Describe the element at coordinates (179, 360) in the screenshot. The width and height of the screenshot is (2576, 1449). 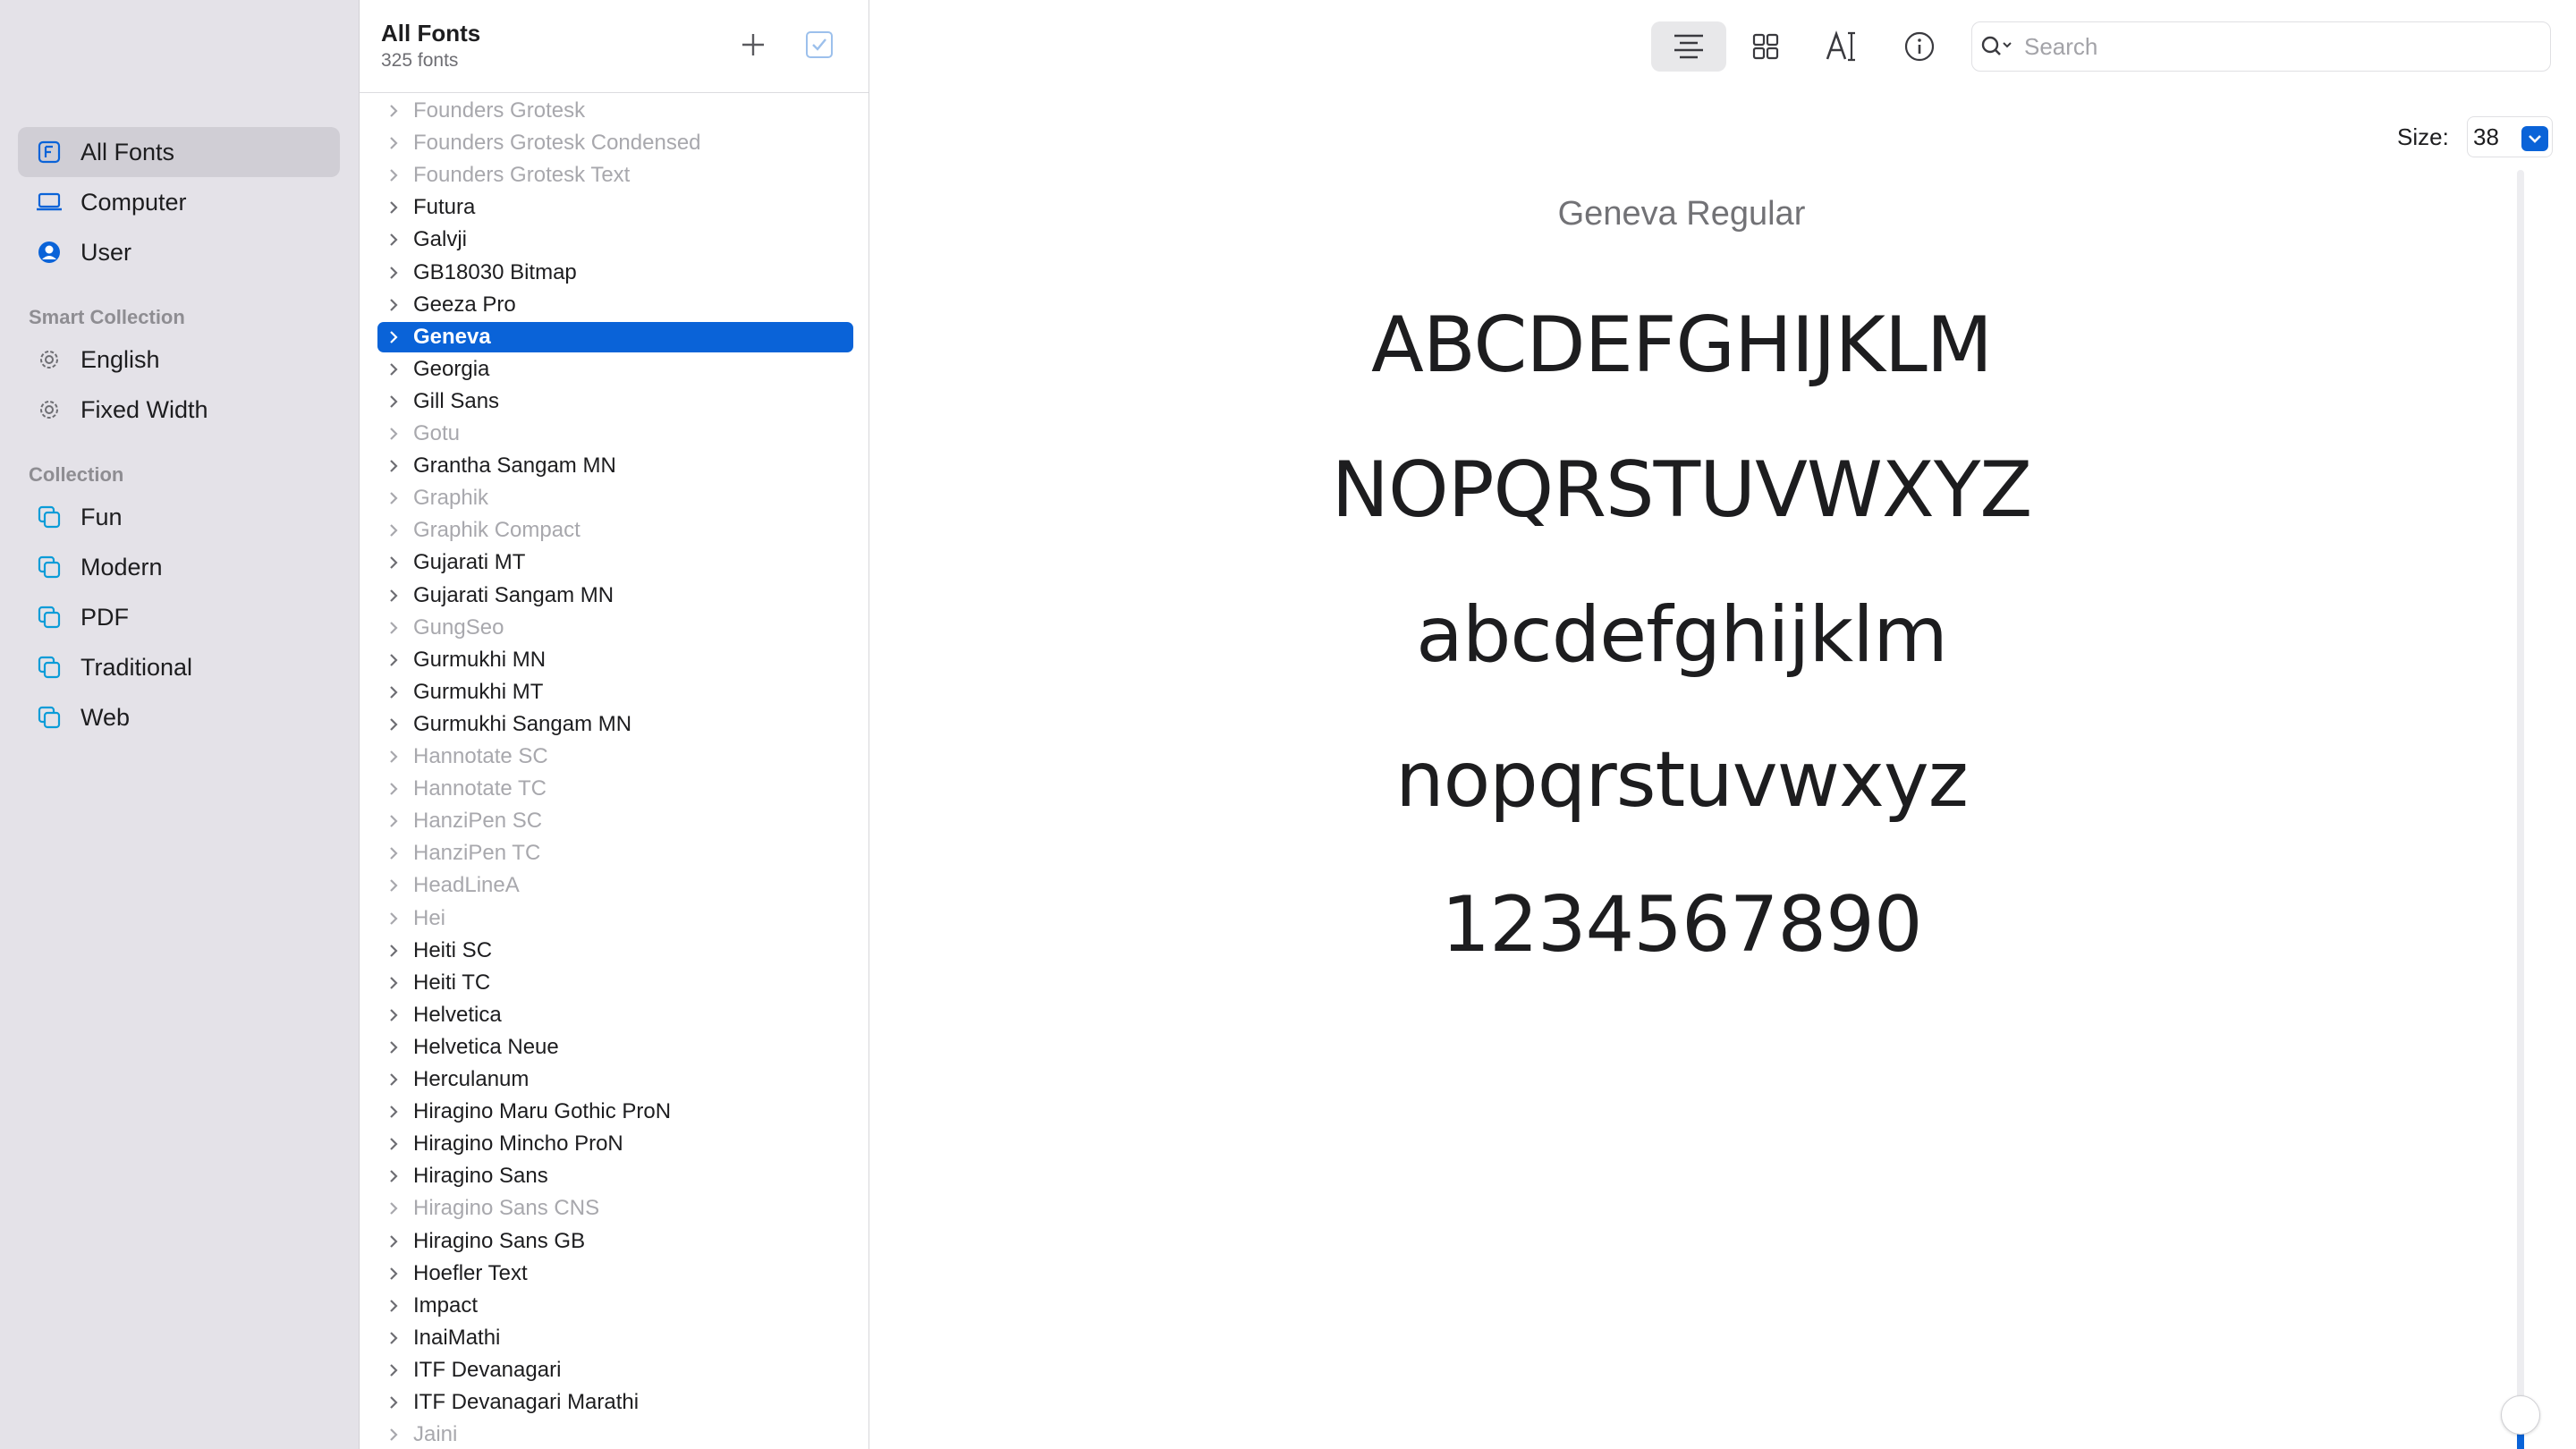
I see `sidebar-item-english: English` at that location.